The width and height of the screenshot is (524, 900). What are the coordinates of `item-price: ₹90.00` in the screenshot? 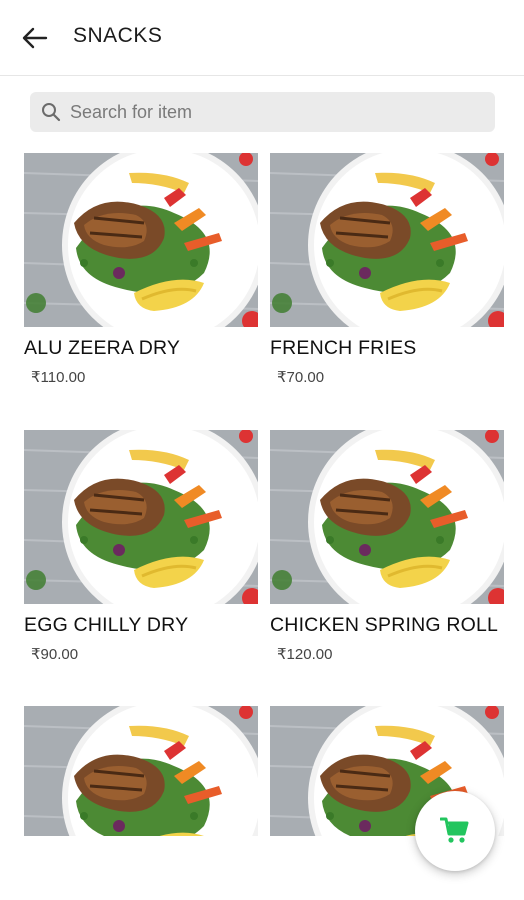 It's located at (55, 654).